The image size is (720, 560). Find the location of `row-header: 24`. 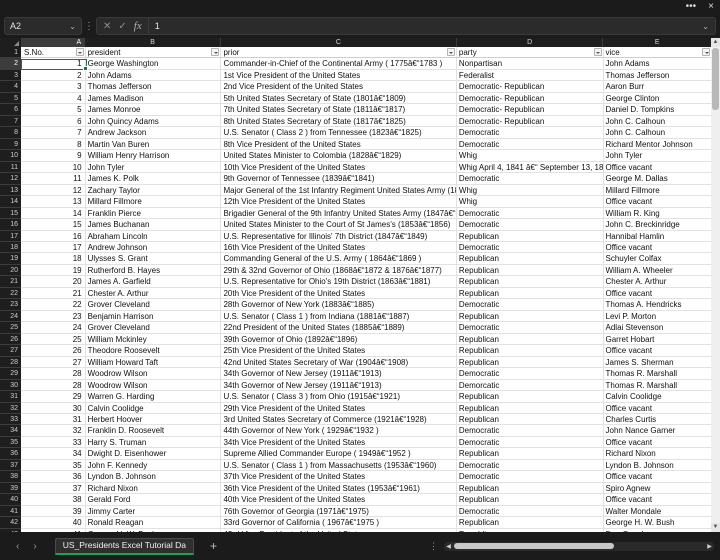

row-header: 24 is located at coordinates (10, 317).